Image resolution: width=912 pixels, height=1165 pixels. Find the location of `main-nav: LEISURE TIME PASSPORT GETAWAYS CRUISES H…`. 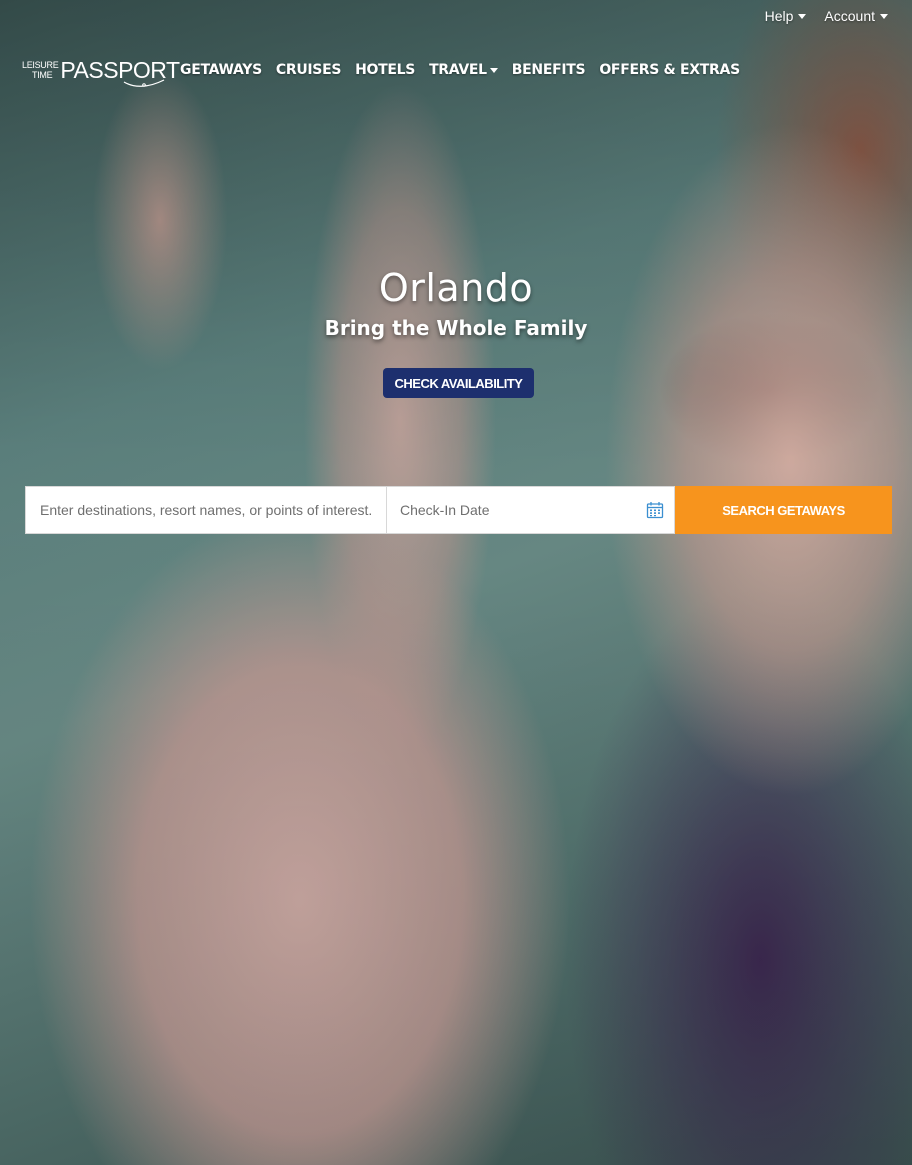

main-nav: LEISURE TIME PASSPORT GETAWAYS CRUISES H… is located at coordinates (381, 70).